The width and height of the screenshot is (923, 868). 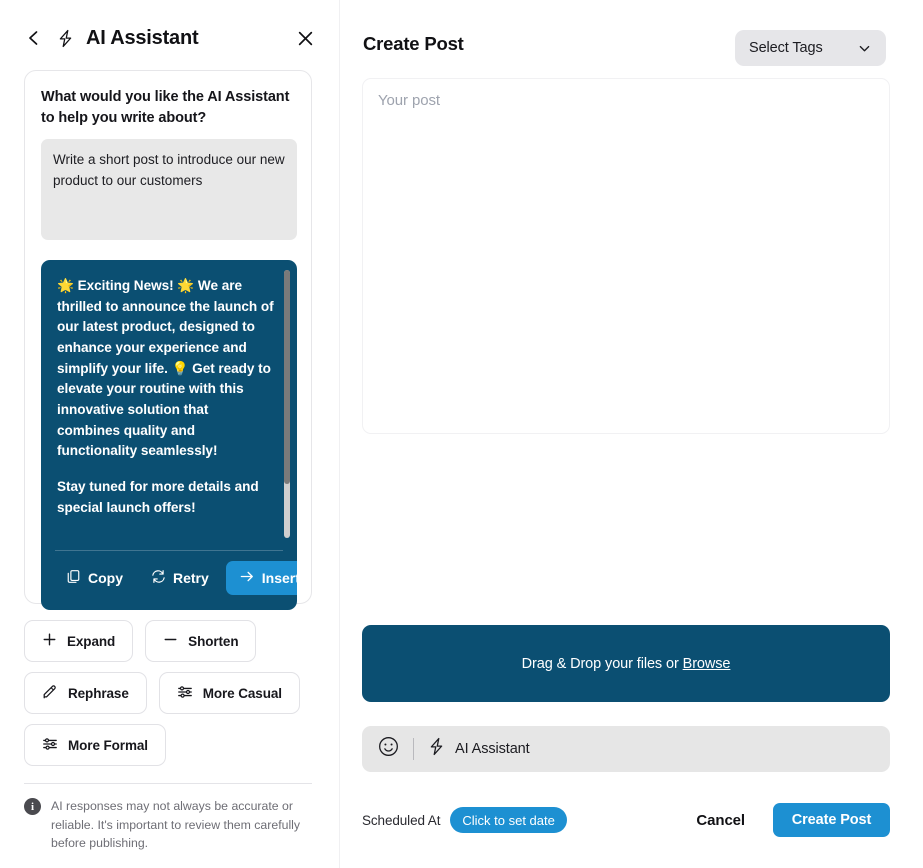 I want to click on expand-button-label: Expand, so click(x=91, y=641).